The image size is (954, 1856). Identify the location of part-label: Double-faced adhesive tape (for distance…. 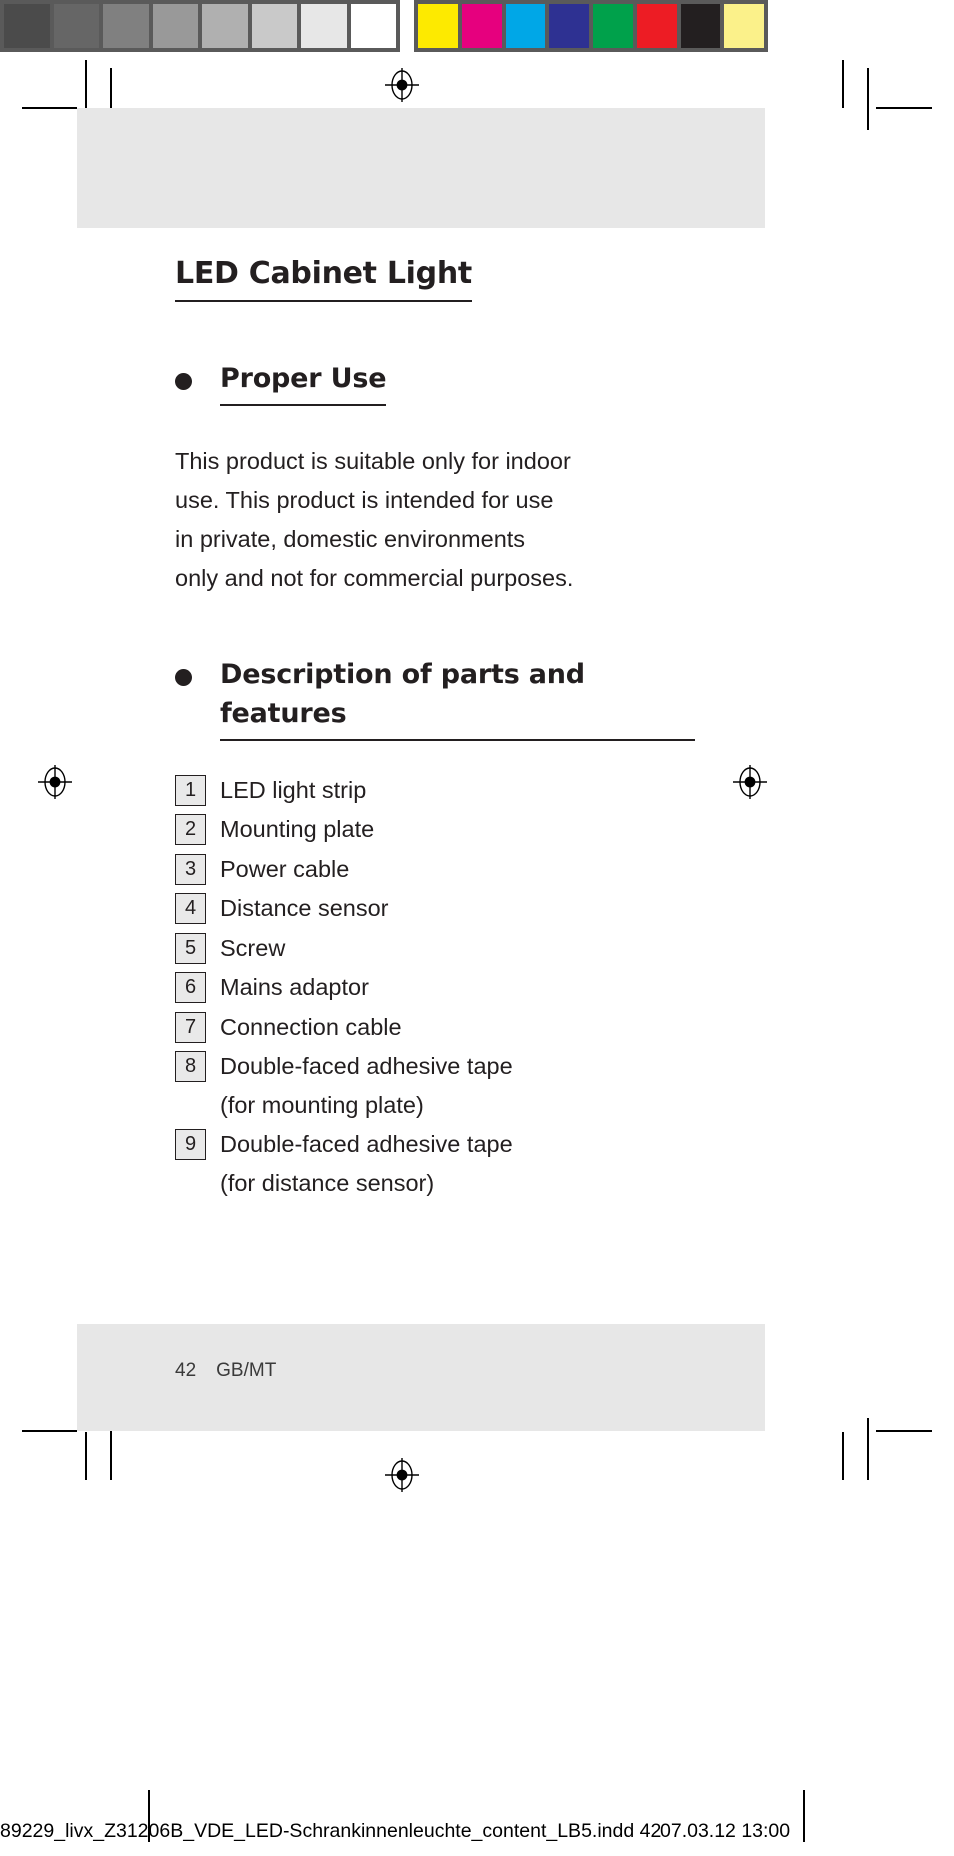
(366, 1163).